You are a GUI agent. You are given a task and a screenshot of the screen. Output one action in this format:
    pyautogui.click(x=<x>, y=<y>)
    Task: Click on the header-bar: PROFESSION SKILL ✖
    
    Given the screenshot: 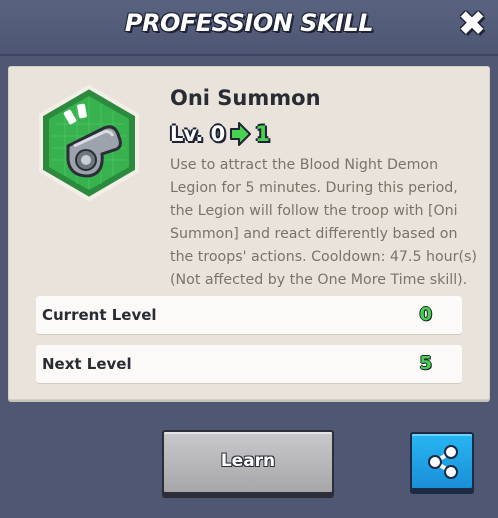 What is the action you would take?
    pyautogui.click(x=249, y=28)
    